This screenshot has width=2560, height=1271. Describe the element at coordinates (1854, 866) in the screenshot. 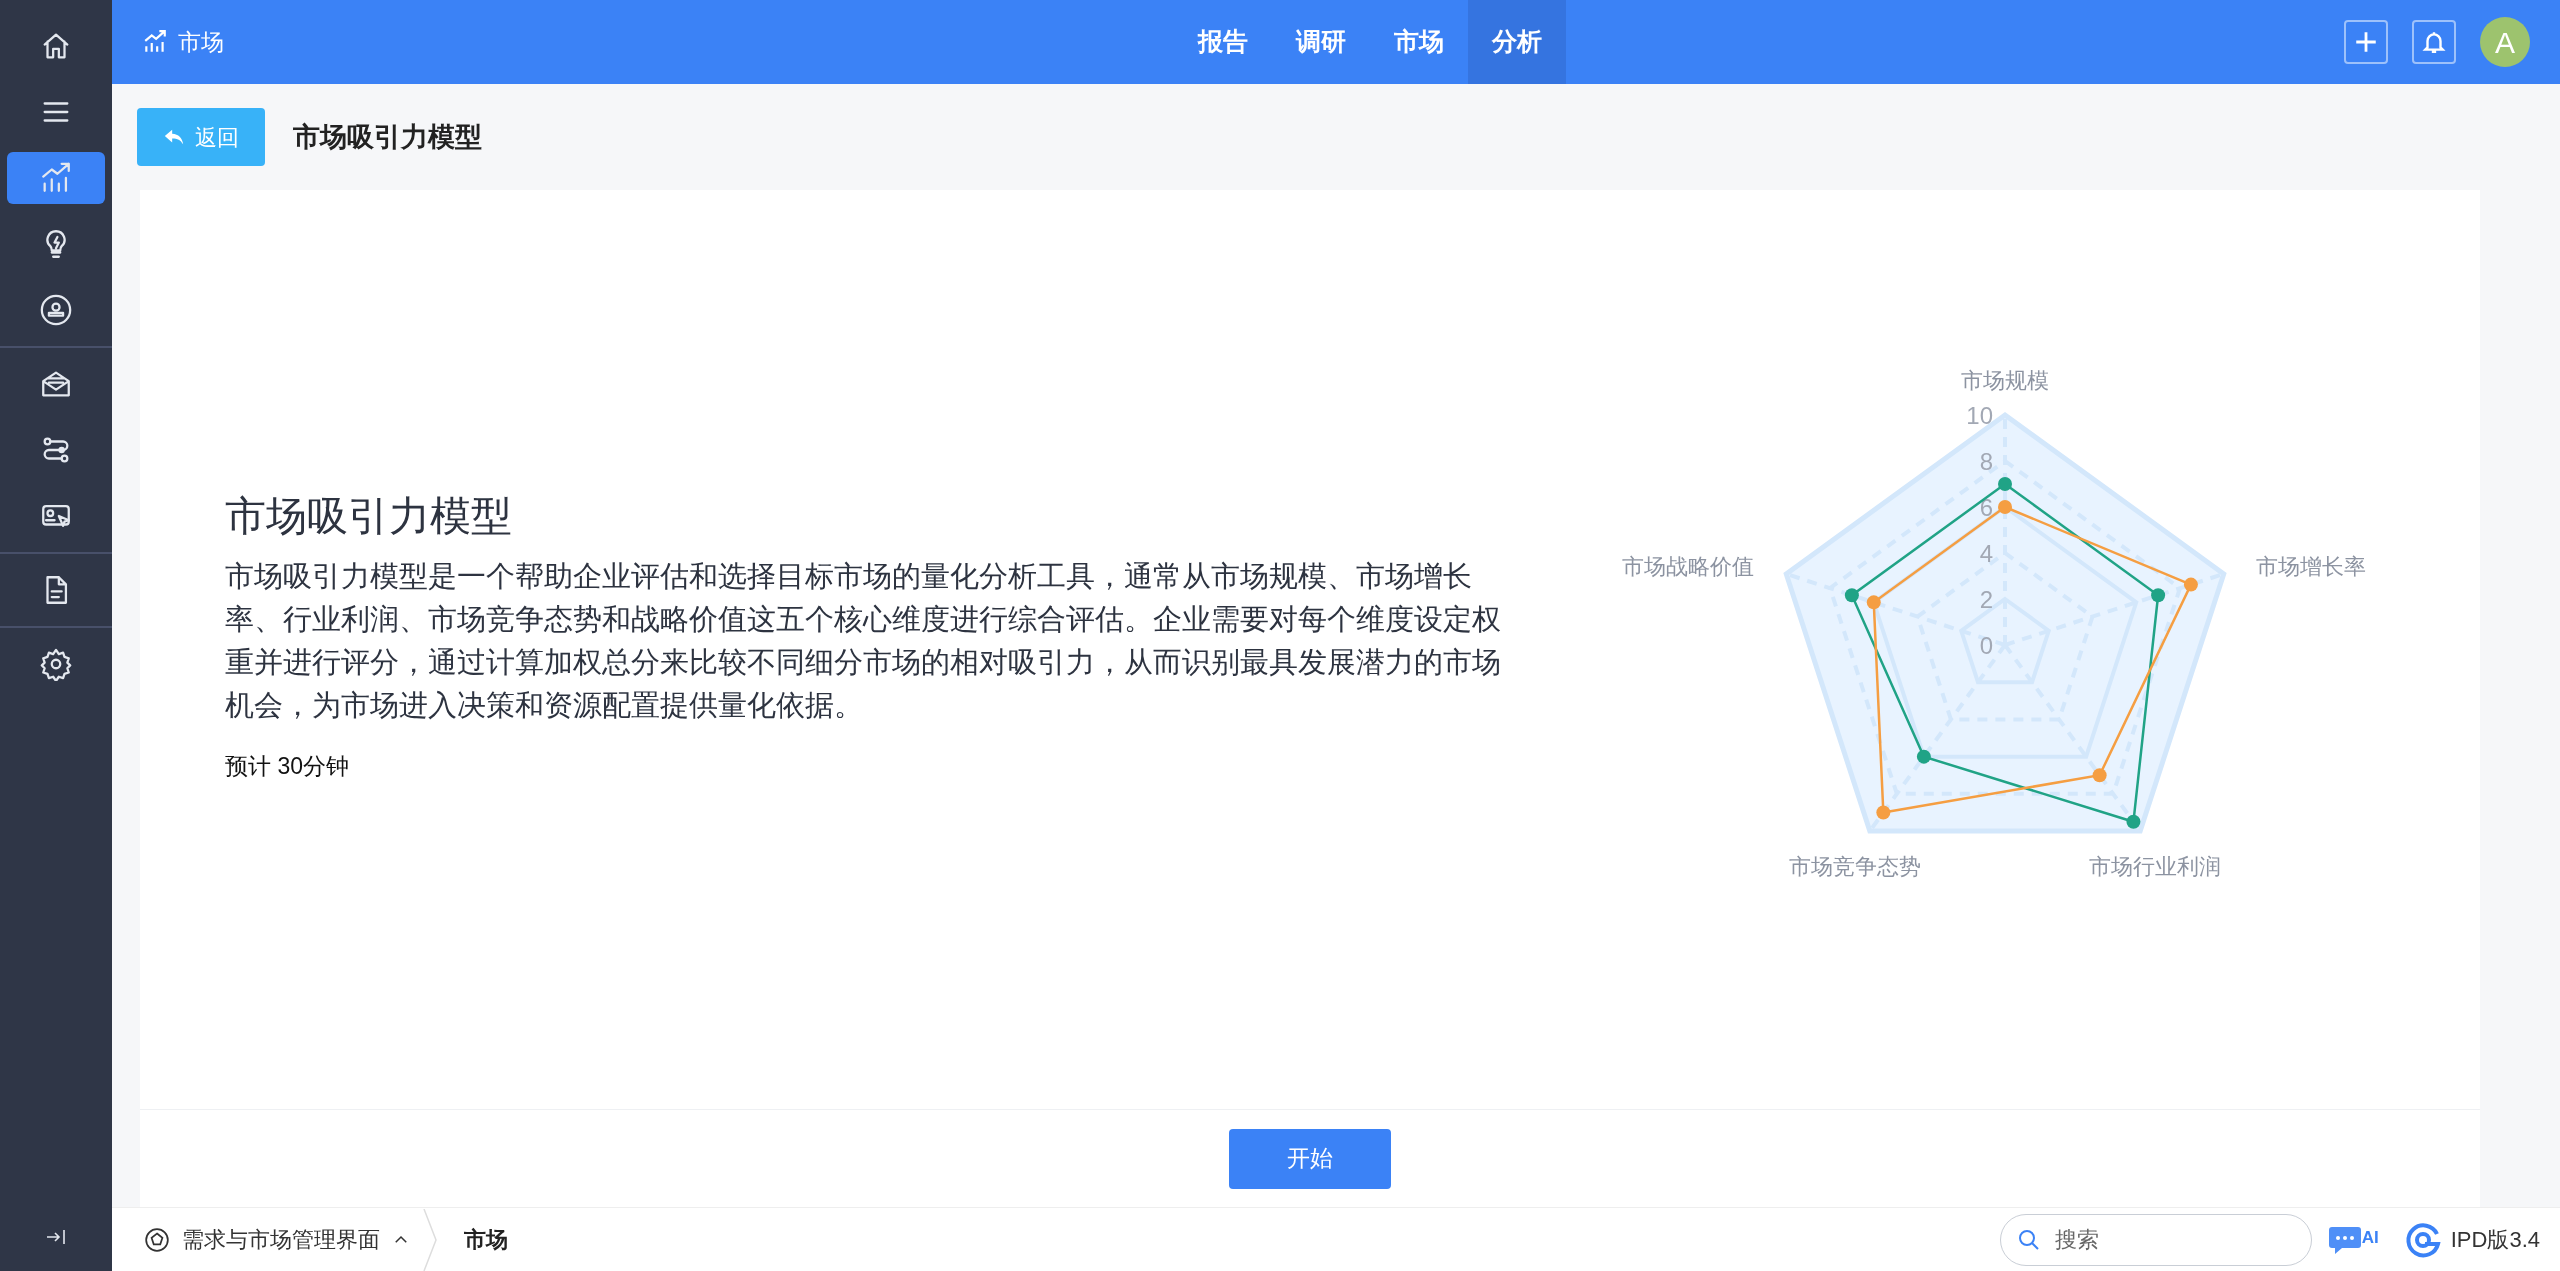

I see `axis-label: 市场竞争态势` at that location.